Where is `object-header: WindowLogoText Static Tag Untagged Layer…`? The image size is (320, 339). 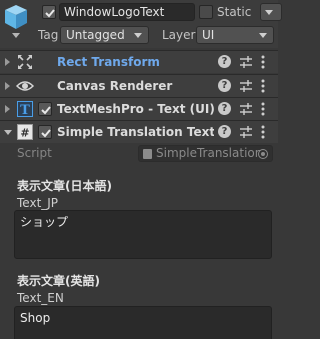 object-header: WindowLogoText Static Tag Untagged Layer… is located at coordinates (141, 24).